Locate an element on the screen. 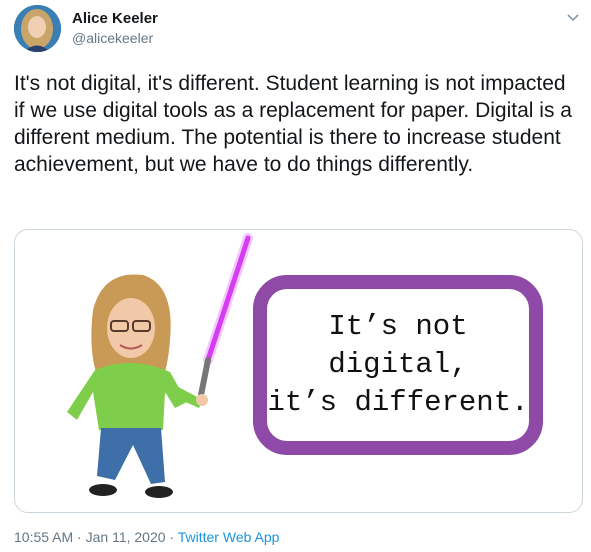 The width and height of the screenshot is (591, 552). sign-text: It’s not digital, it’s different. is located at coordinates (398, 364).